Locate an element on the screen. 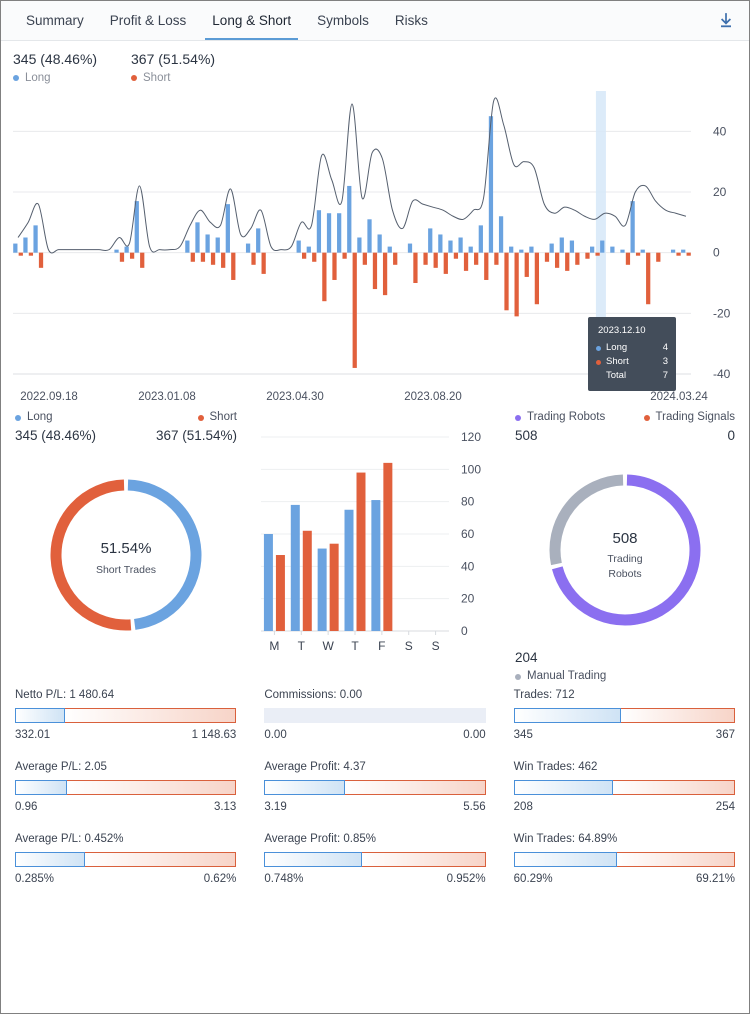 This screenshot has width=750, height=1014. download-icon is located at coordinates (726, 19).